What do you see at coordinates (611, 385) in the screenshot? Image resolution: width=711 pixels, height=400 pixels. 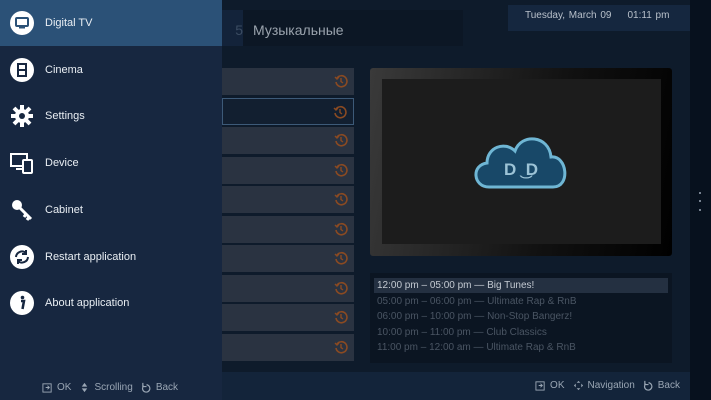 I see `navigation-hint: Navigation` at bounding box center [611, 385].